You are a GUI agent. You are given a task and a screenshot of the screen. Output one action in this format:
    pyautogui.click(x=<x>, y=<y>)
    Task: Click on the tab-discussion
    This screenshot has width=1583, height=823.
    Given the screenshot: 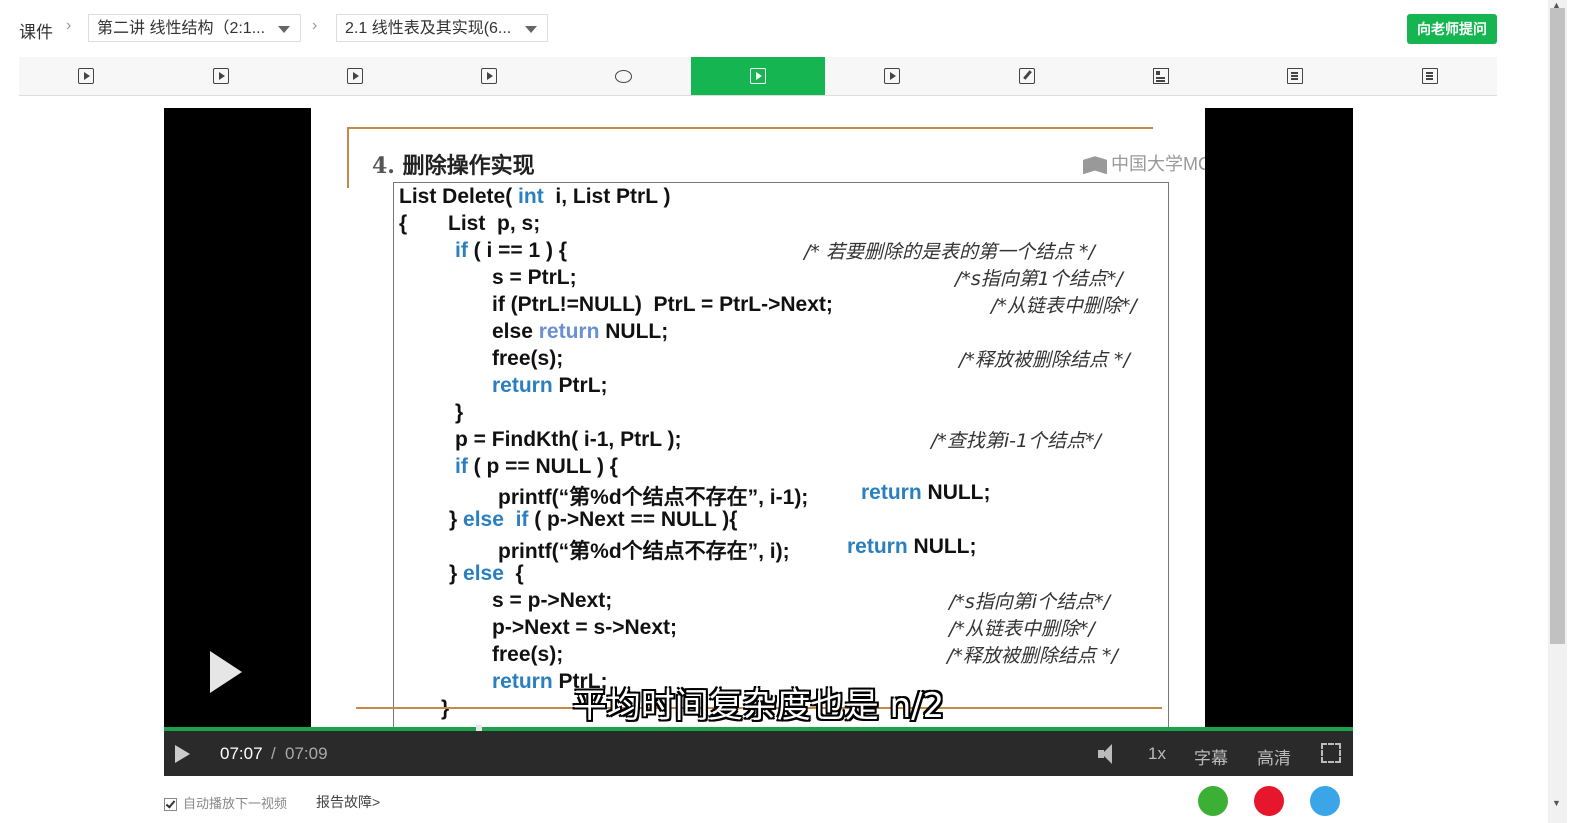 What is the action you would take?
    pyautogui.click(x=623, y=76)
    